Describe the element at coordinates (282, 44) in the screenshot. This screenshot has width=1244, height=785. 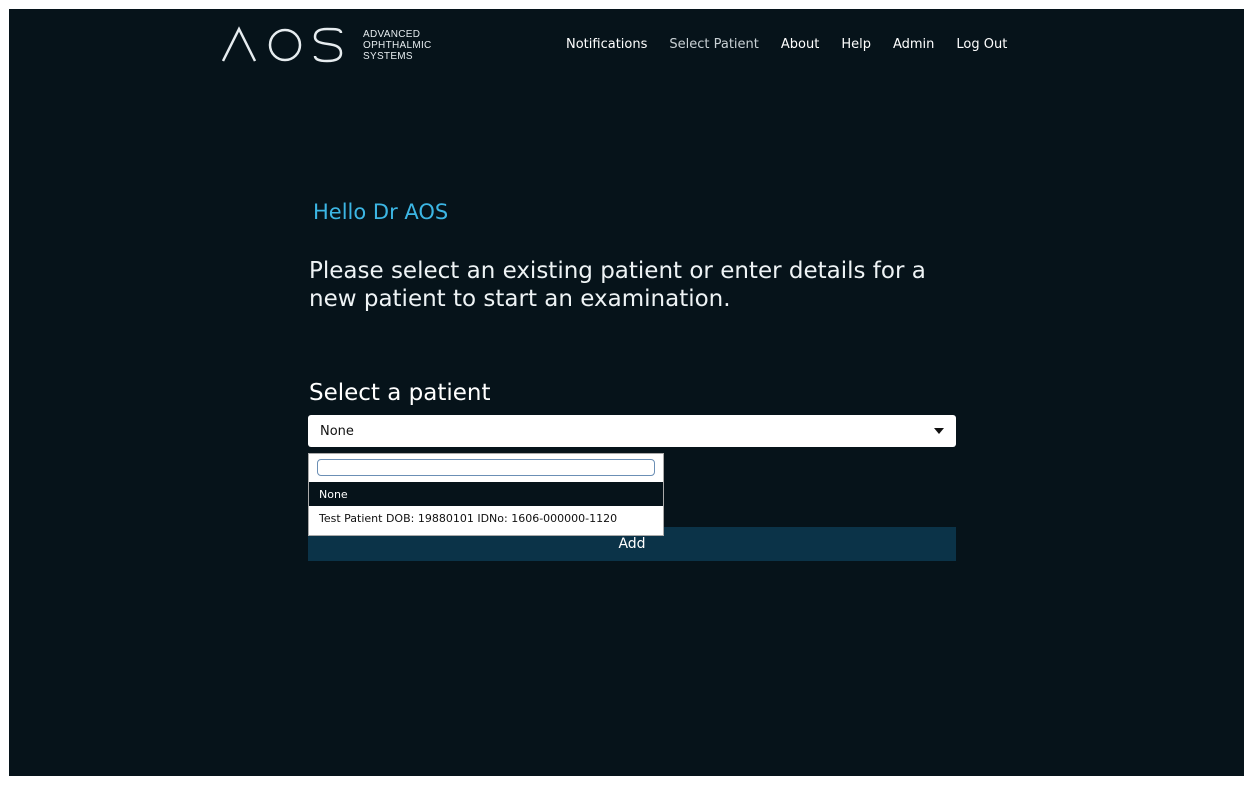
I see `aos-logo-mark` at that location.